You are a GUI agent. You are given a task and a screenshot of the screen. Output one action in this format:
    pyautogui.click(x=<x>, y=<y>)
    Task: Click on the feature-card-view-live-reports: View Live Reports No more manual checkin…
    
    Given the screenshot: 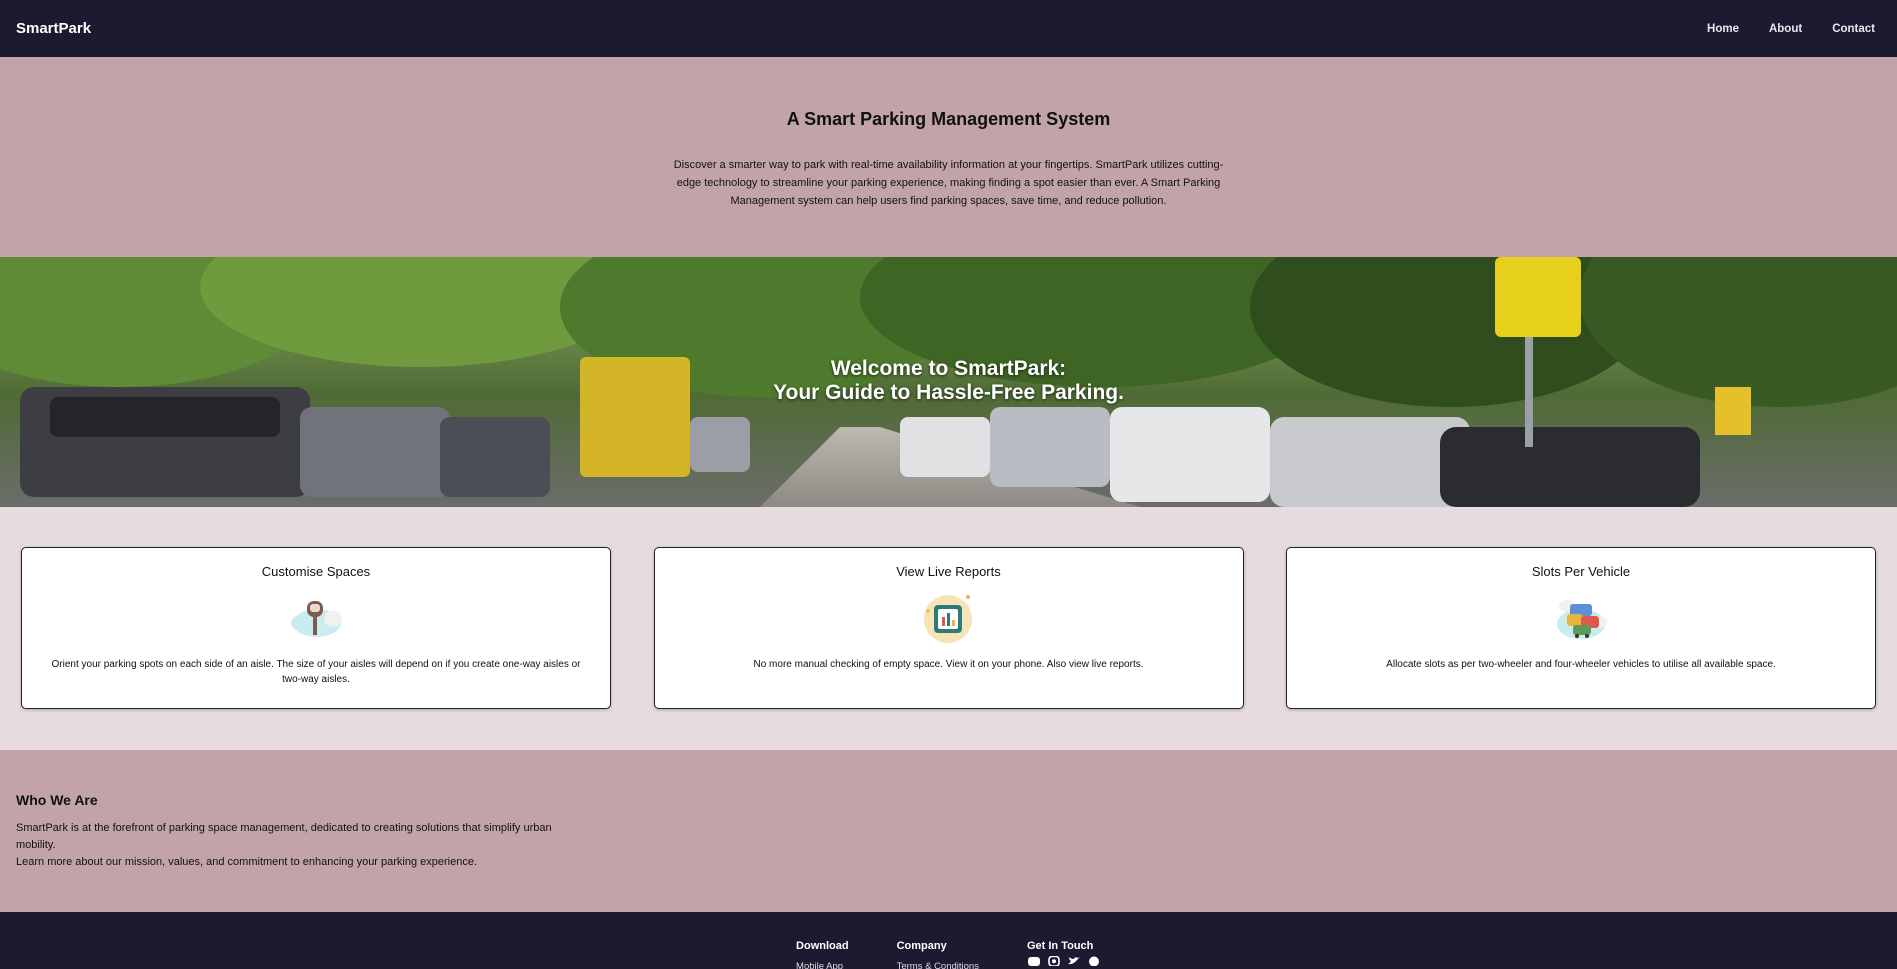 What is the action you would take?
    pyautogui.click(x=948, y=628)
    